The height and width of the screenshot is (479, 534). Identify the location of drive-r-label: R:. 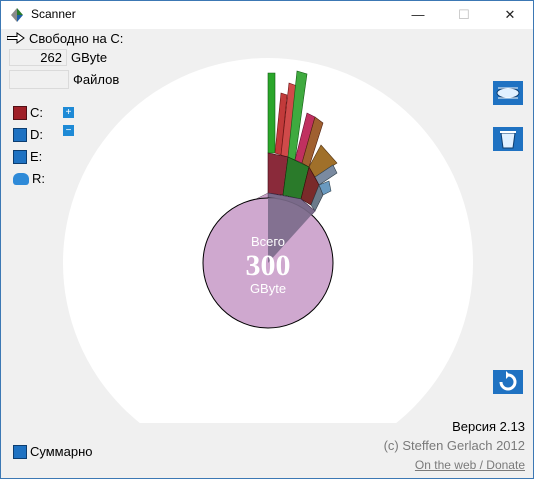
(38, 178).